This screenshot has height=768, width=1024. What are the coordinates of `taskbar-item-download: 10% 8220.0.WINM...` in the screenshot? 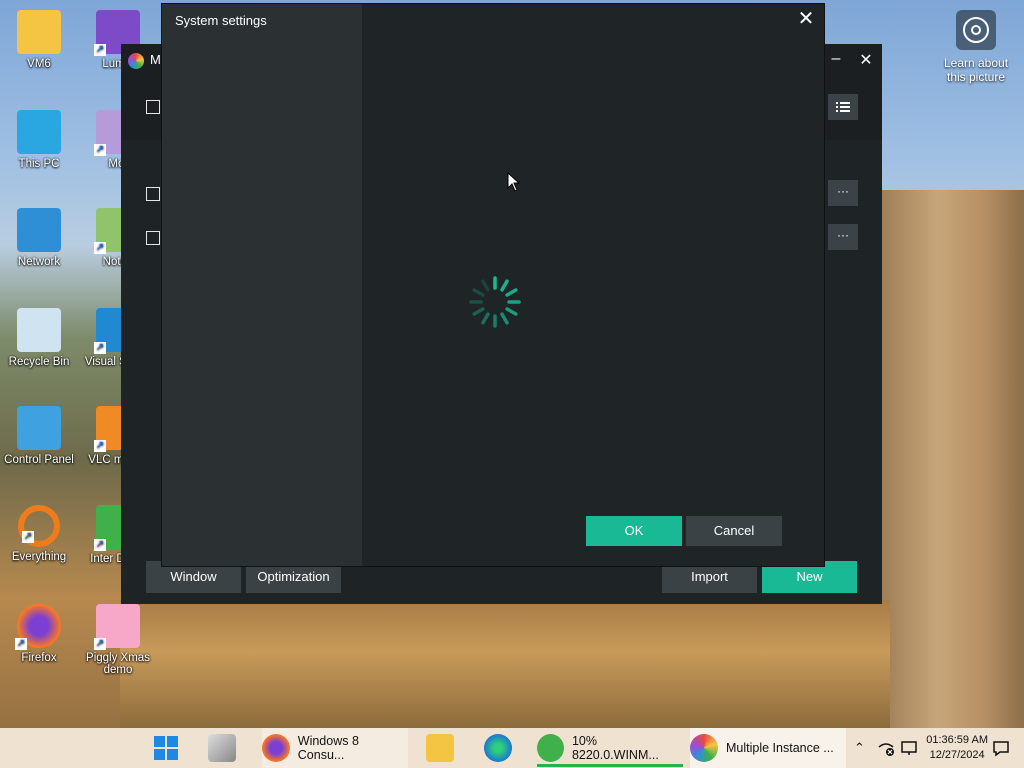 It's located at (610, 748).